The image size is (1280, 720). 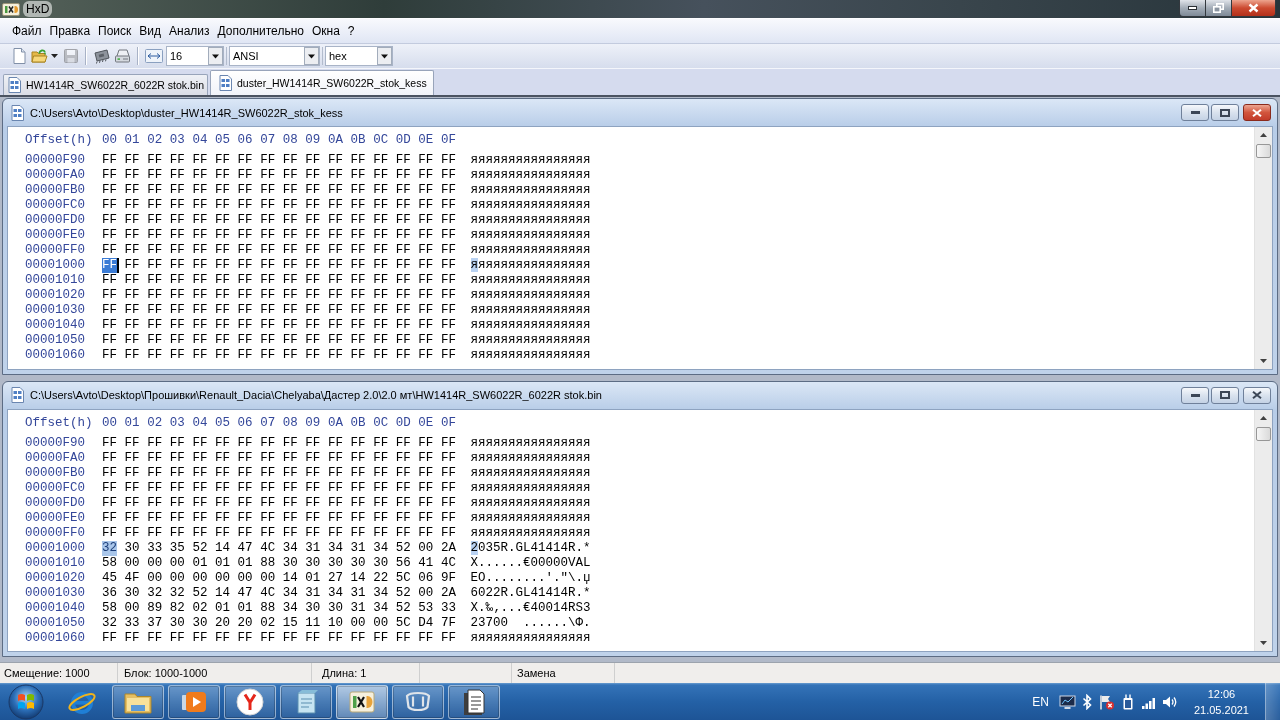 What do you see at coordinates (109, 563) in the screenshot?
I see `hex-byte: 58` at bounding box center [109, 563].